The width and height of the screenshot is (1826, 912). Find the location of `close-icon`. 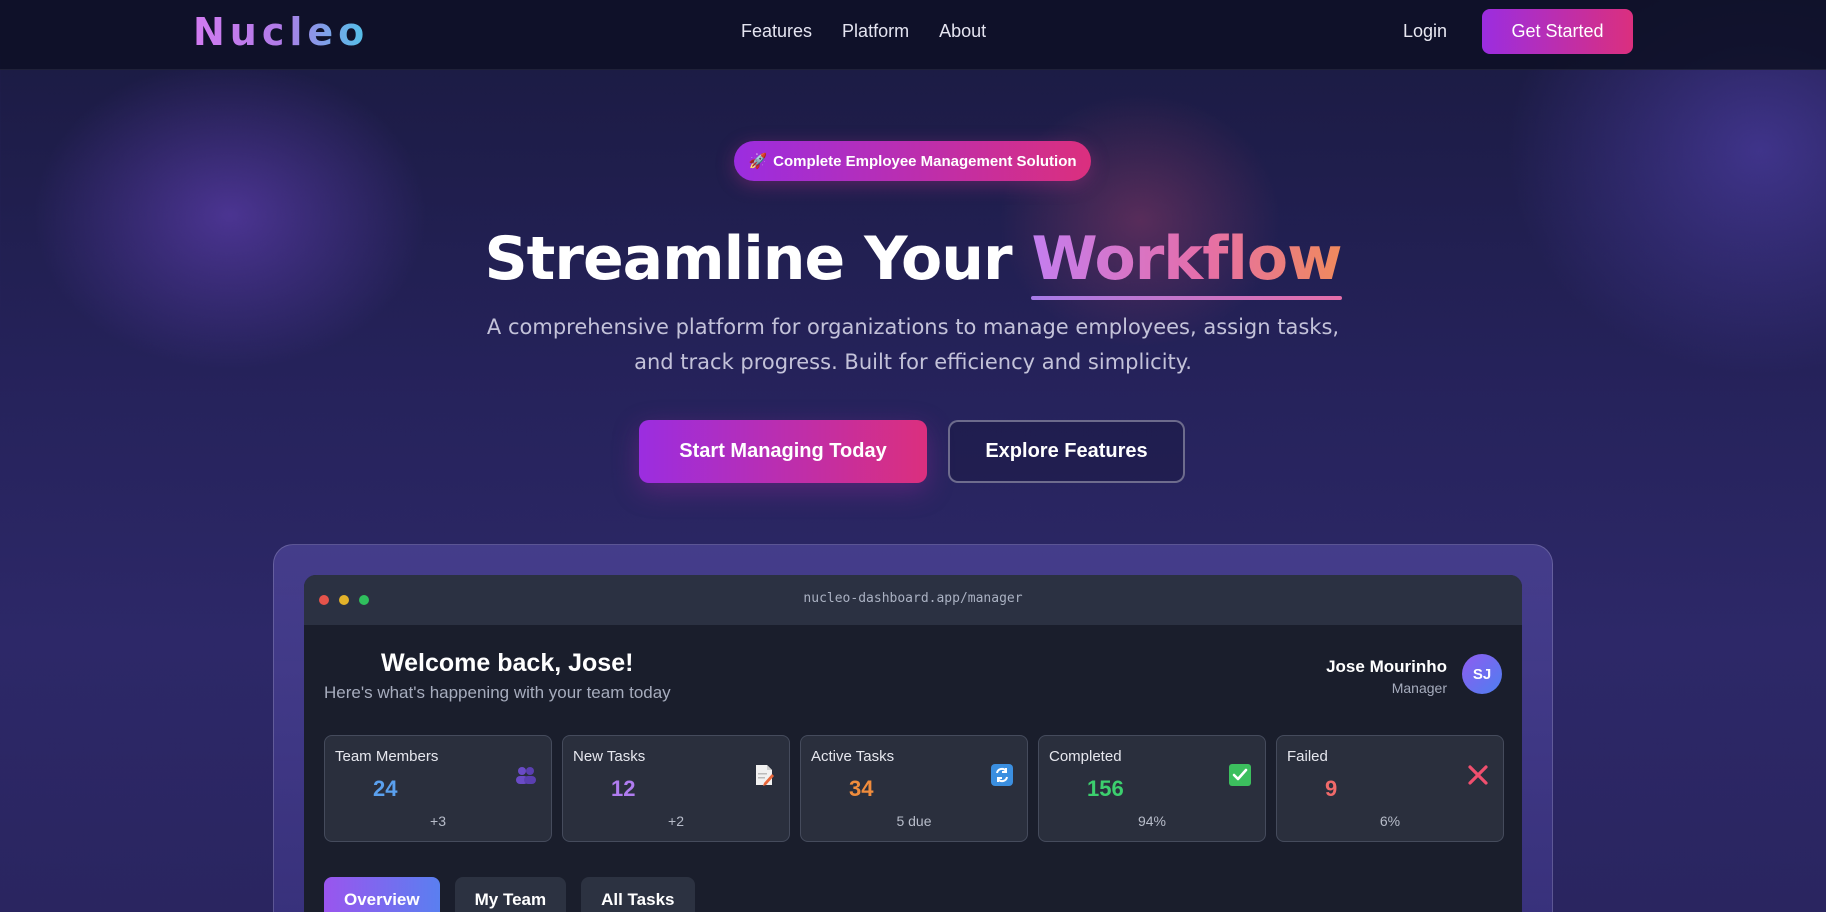

close-icon is located at coordinates (1478, 775).